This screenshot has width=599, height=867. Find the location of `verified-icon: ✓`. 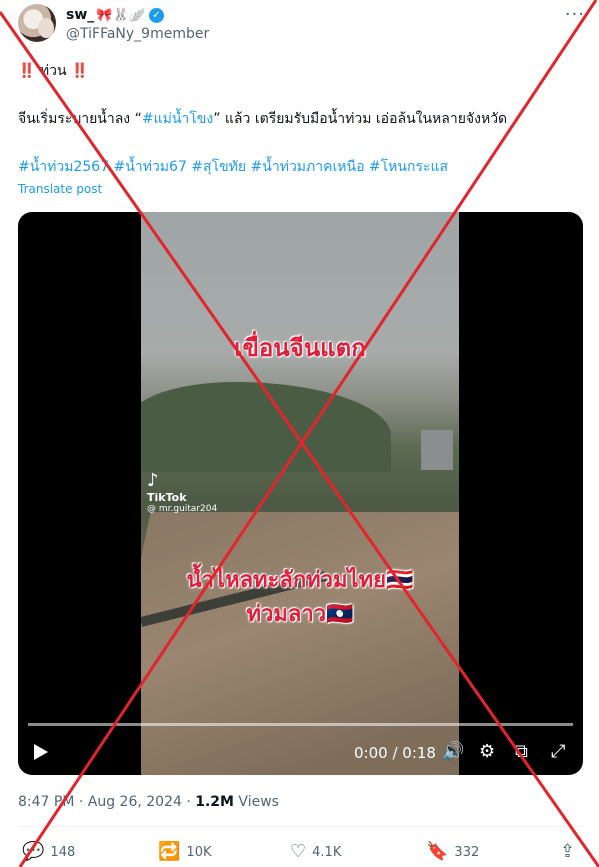

verified-icon: ✓ is located at coordinates (156, 15).